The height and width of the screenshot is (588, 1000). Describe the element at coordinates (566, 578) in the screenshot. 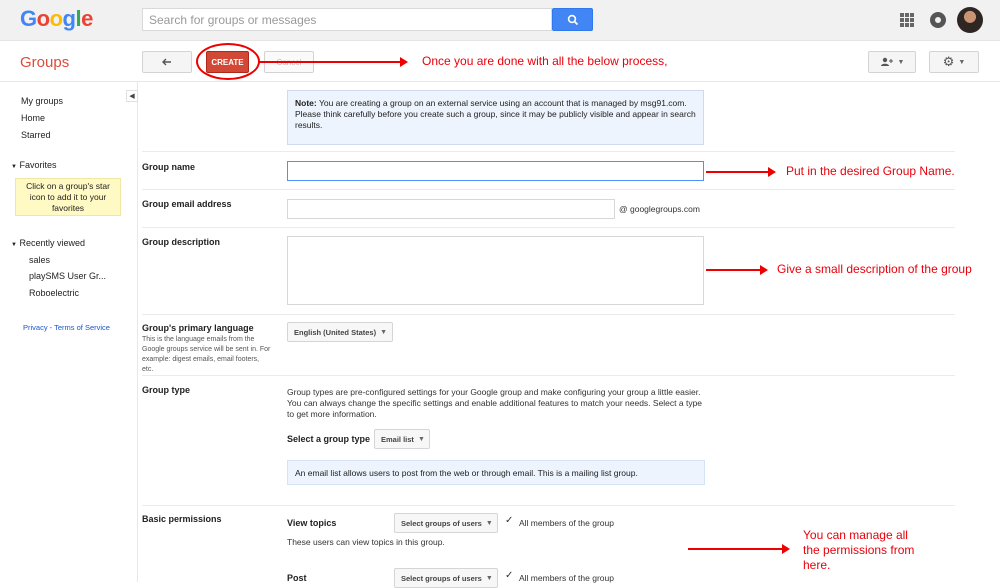

I see `post-value: All members of the group` at that location.